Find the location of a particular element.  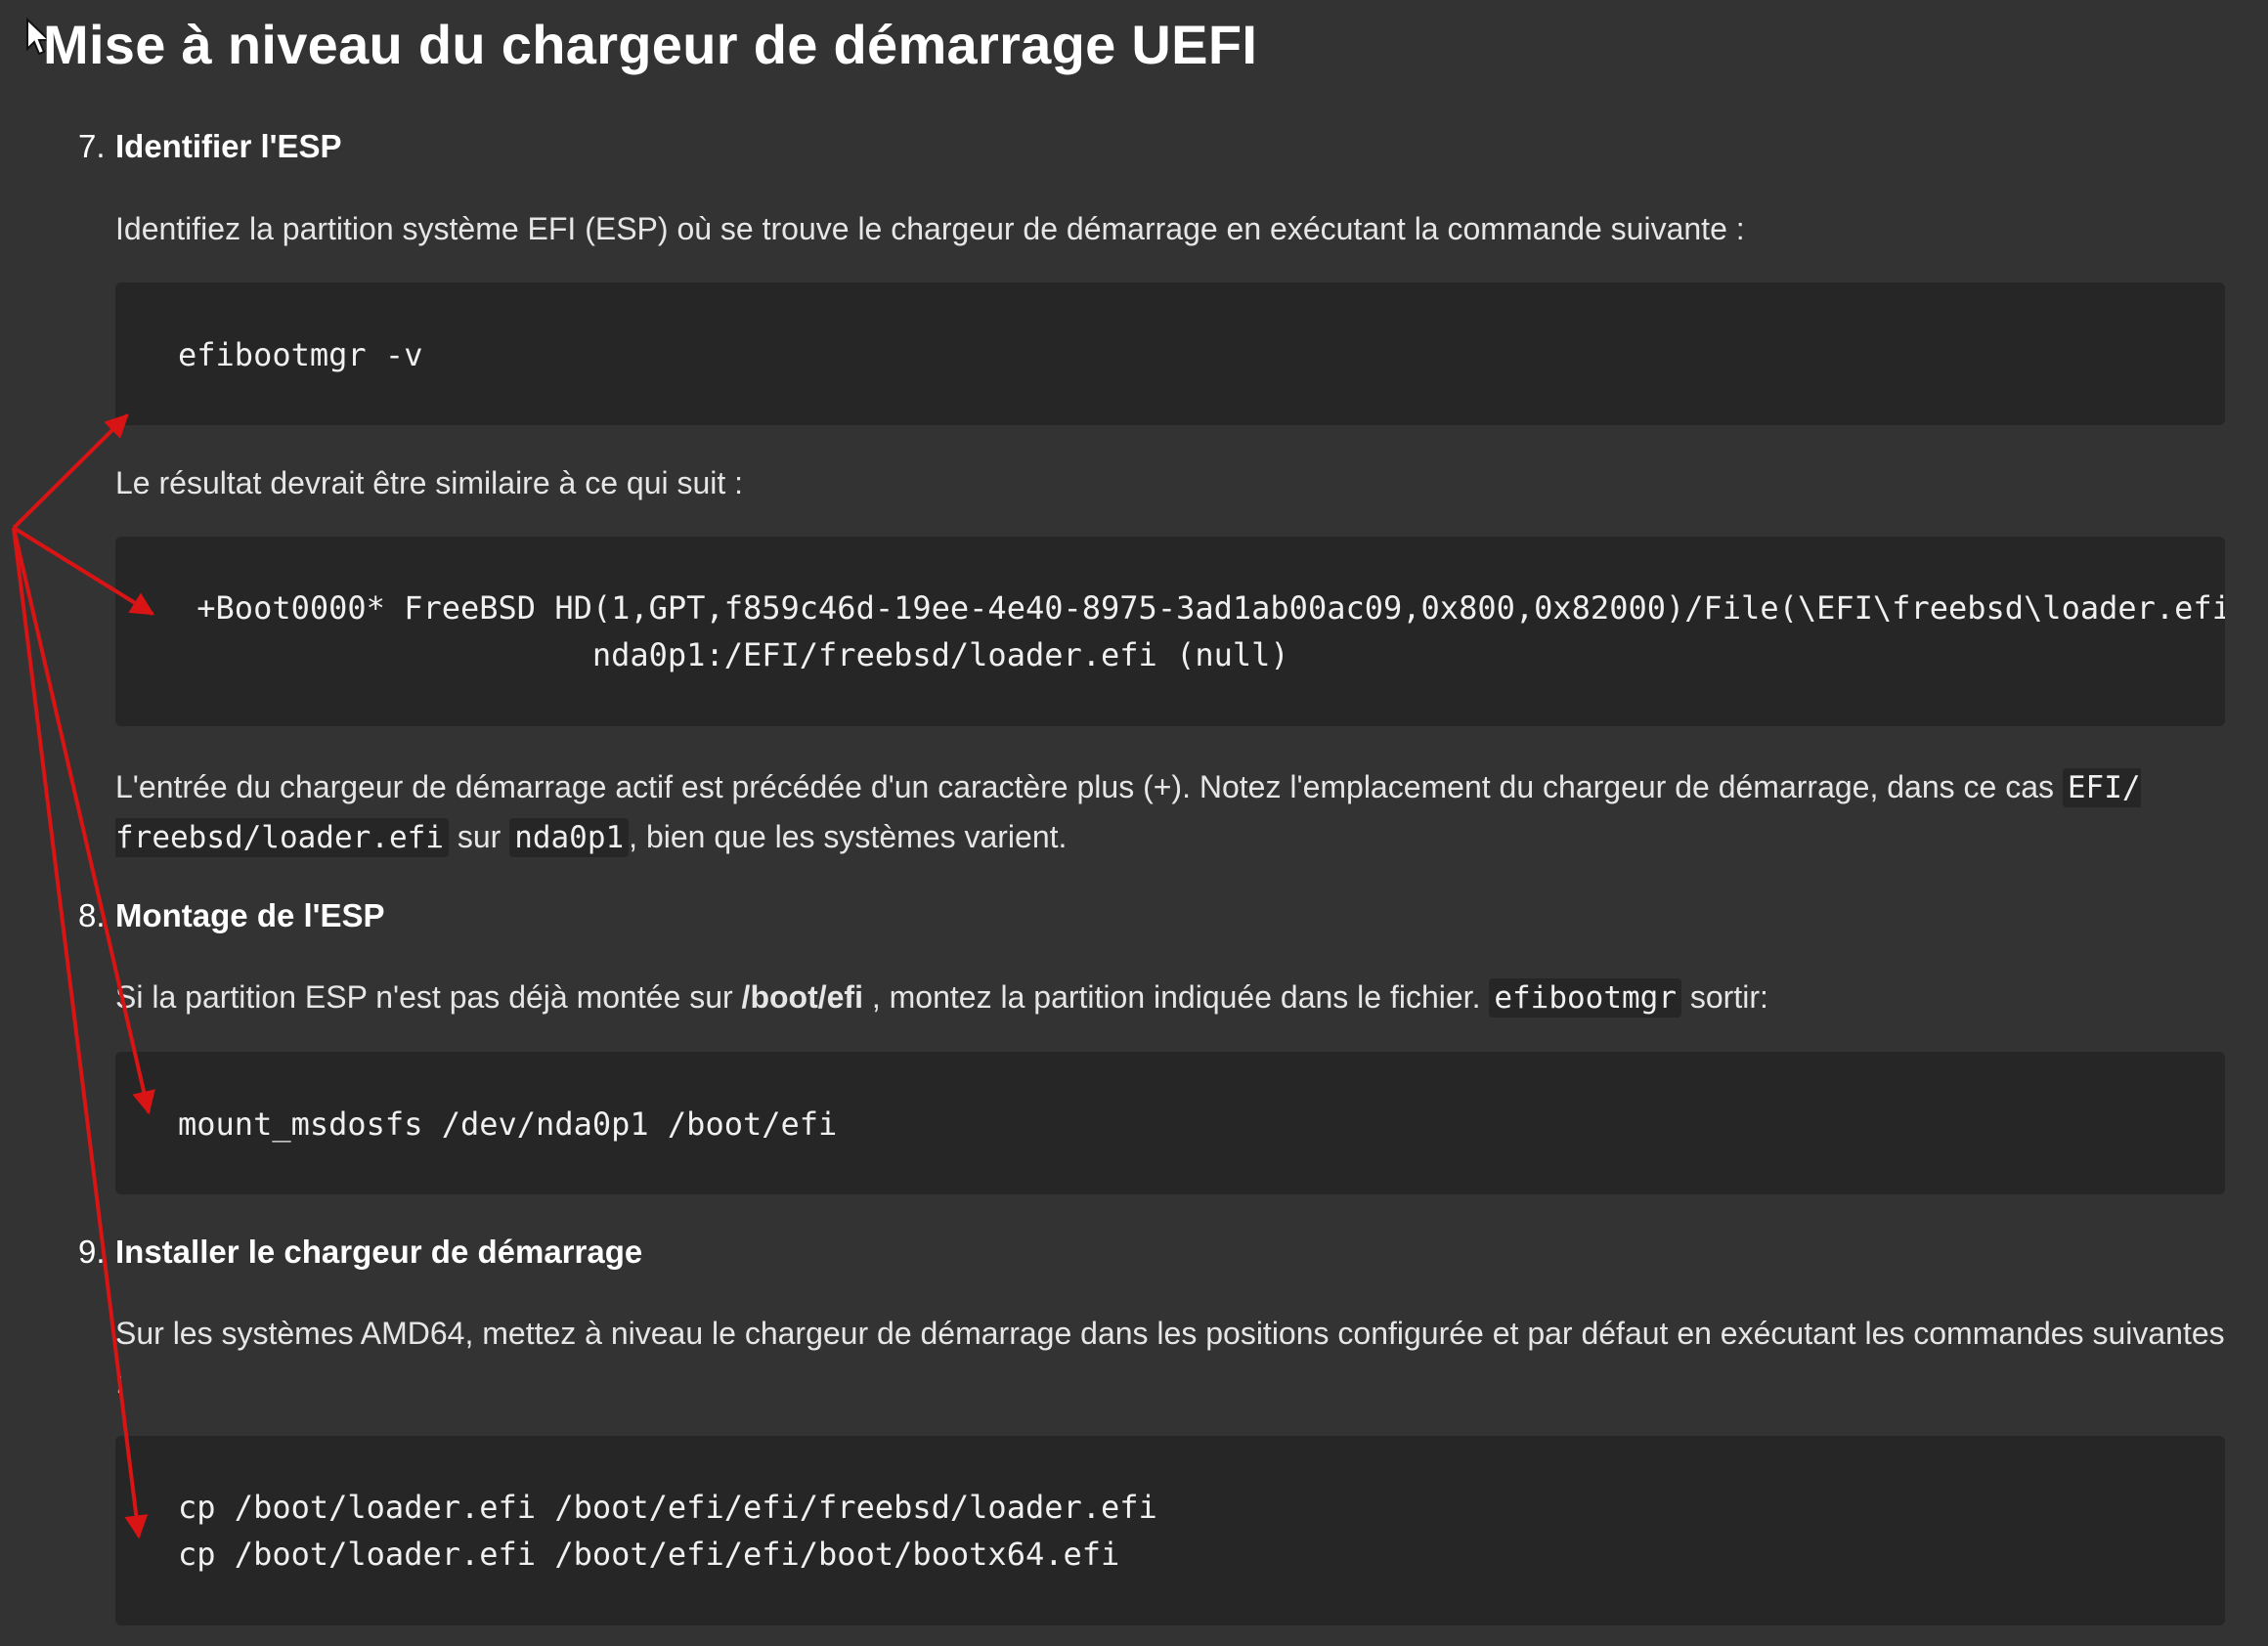

intro-text: sortir: is located at coordinates (1724, 997).